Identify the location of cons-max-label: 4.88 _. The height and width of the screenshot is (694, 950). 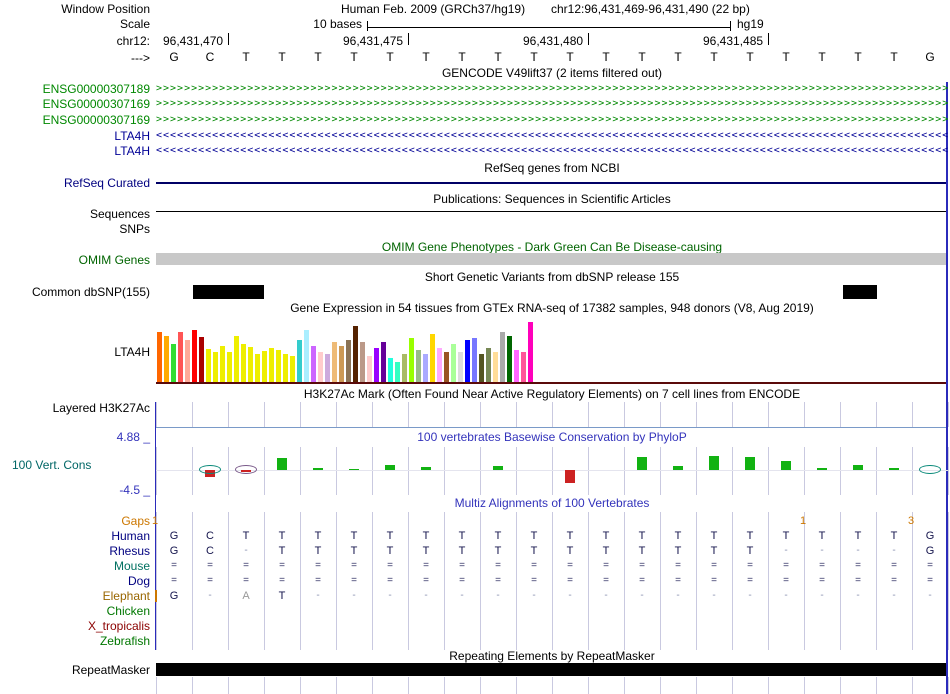
(133, 437).